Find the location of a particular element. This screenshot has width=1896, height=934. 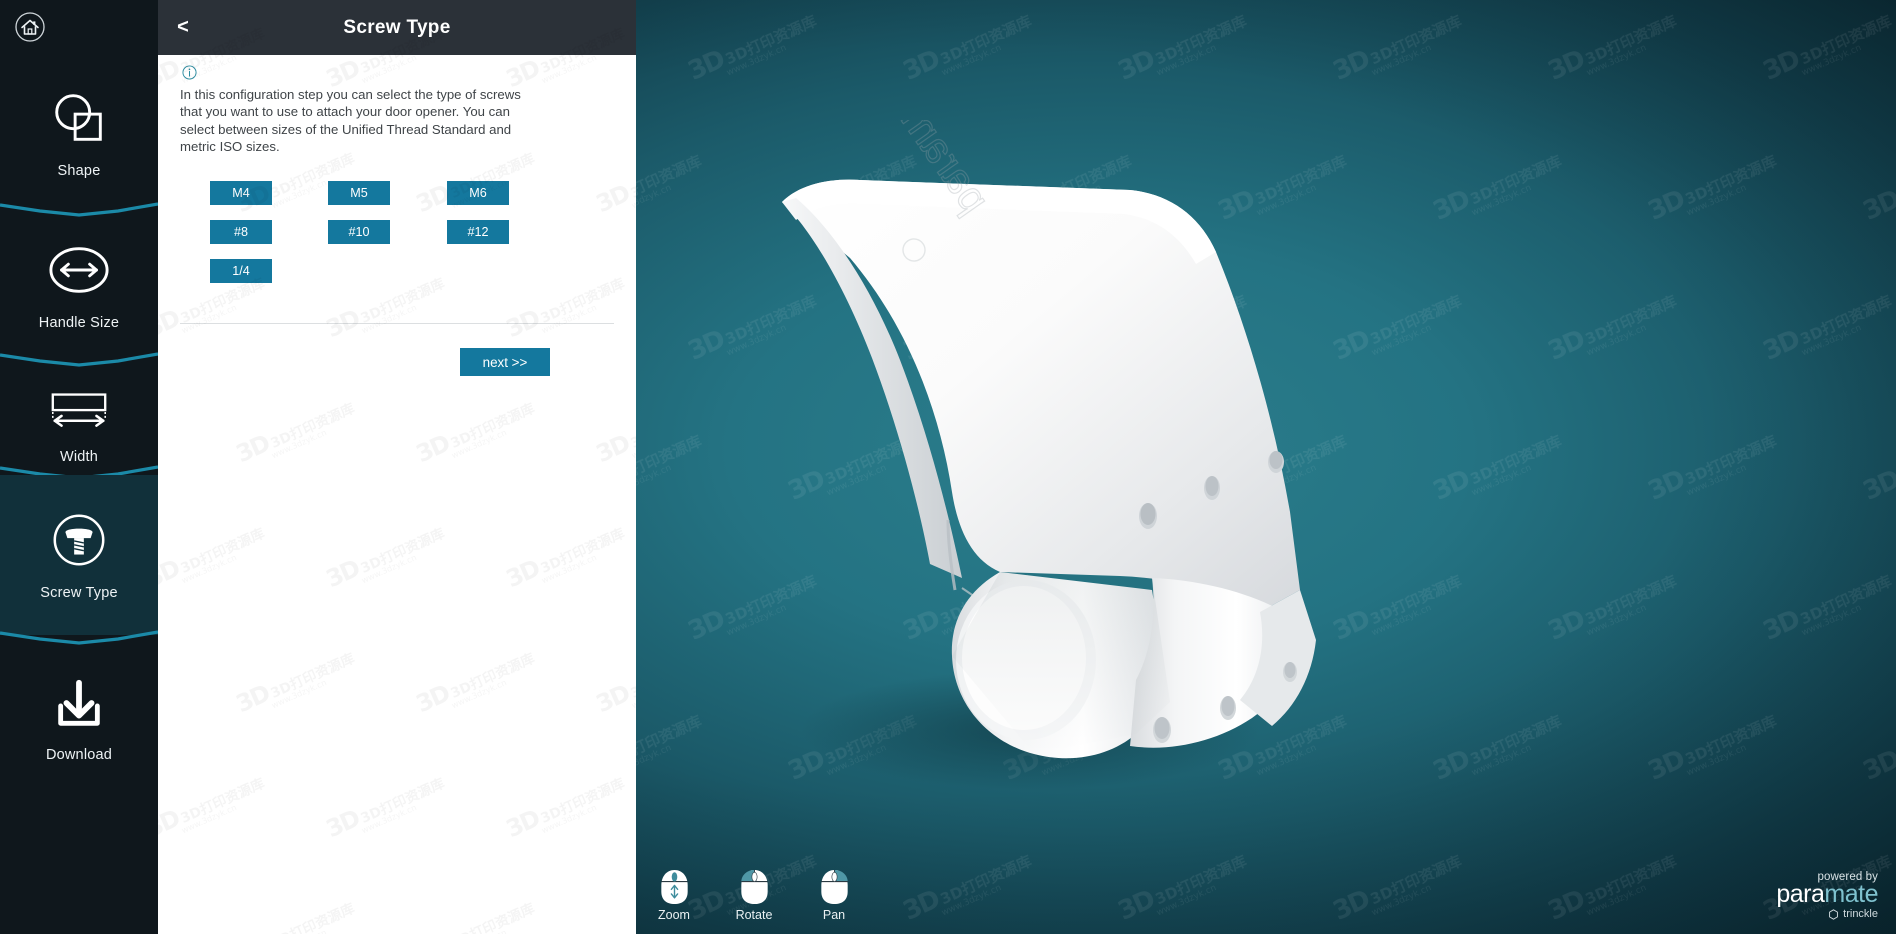

sidebar-item-handle-size: Handle Size is located at coordinates (79, 285).